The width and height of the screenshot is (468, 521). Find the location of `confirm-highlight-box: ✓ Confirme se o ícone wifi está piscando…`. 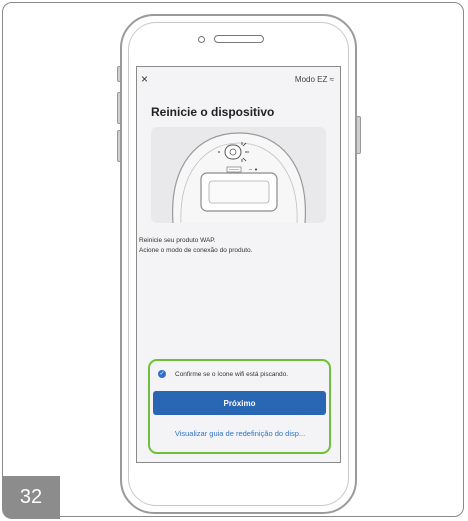

confirm-highlight-box: ✓ Confirme se o ícone wifi está piscando… is located at coordinates (239, 406).